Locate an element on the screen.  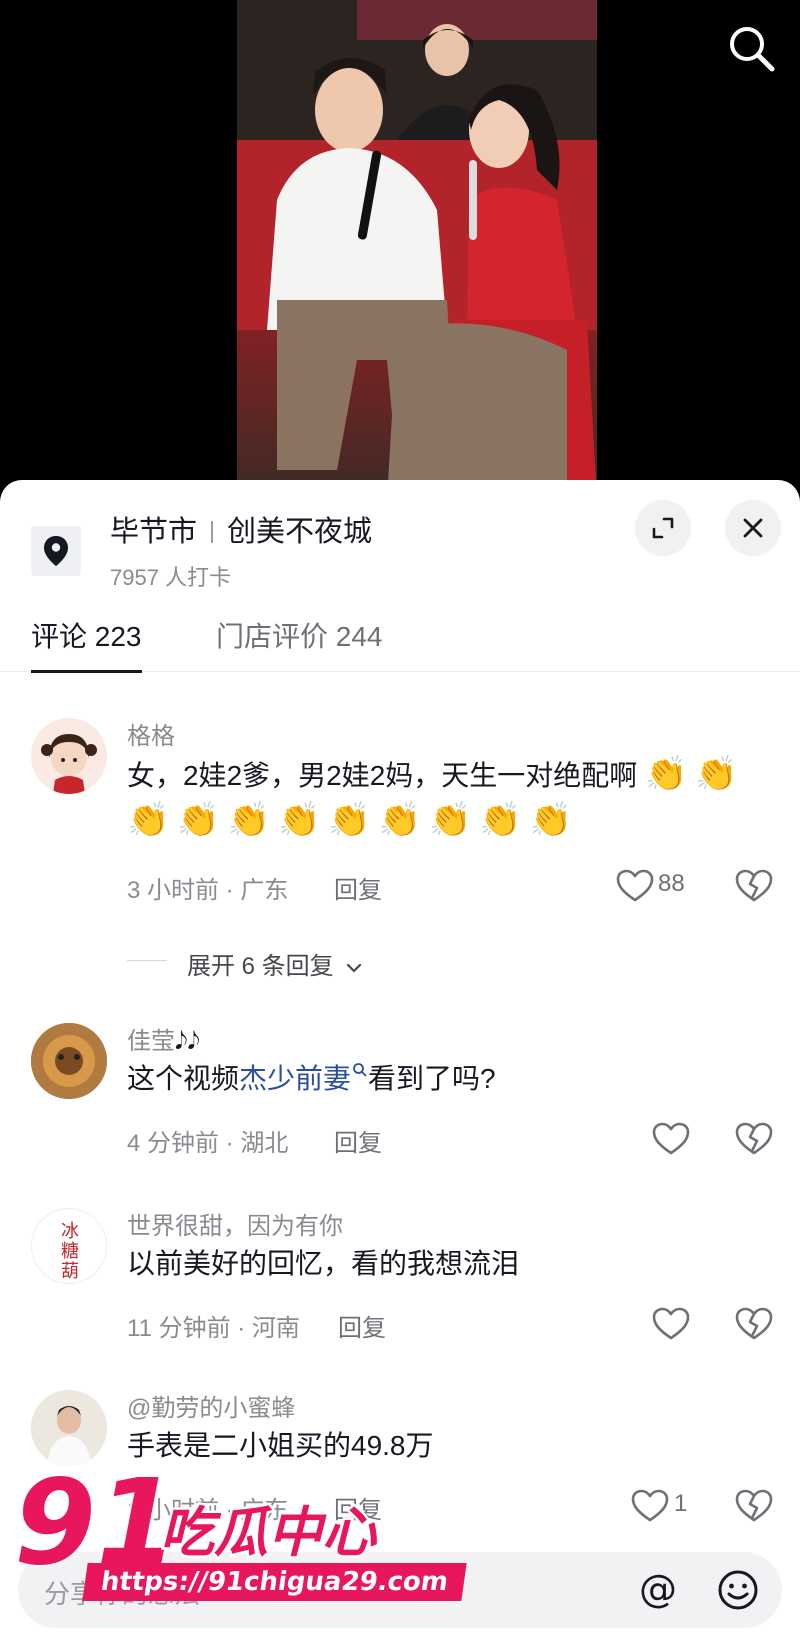
tab-comments: 评论 223 is located at coordinates (86, 646).